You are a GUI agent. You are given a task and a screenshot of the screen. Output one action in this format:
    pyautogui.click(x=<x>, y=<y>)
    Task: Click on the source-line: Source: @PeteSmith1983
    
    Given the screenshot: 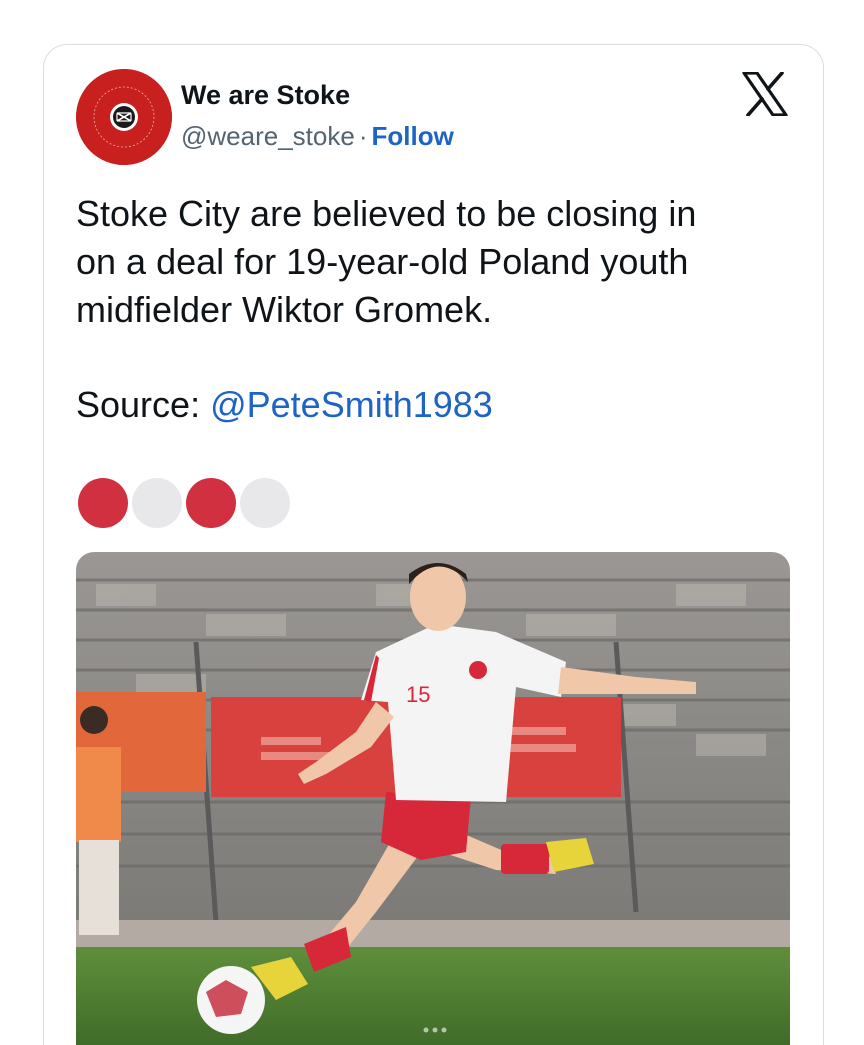 What is the action you would take?
    pyautogui.click(x=284, y=405)
    